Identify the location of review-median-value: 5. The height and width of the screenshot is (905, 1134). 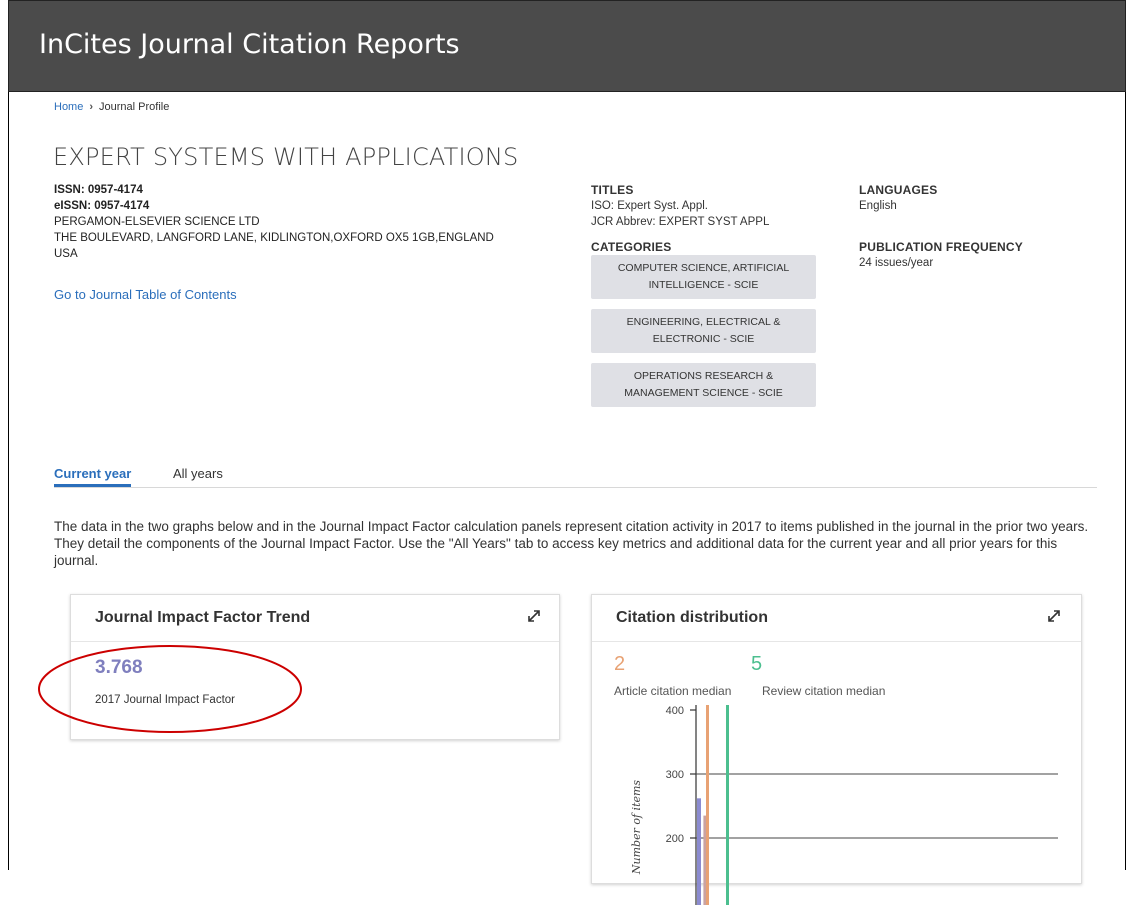
(757, 664).